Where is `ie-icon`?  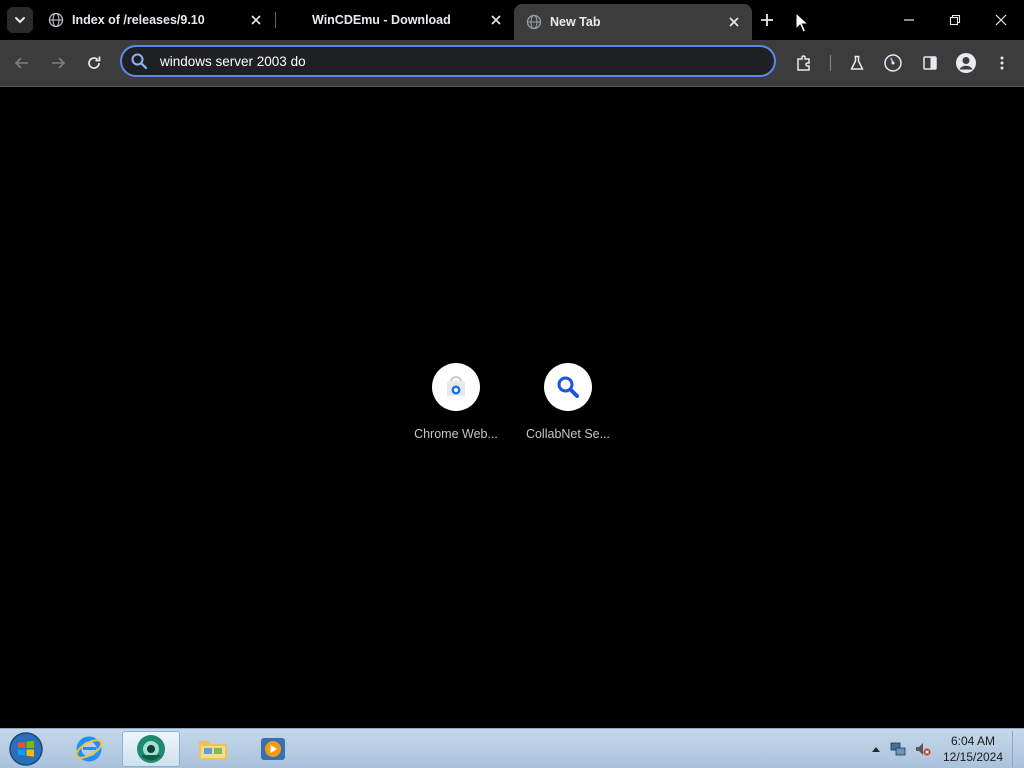 ie-icon is located at coordinates (89, 749).